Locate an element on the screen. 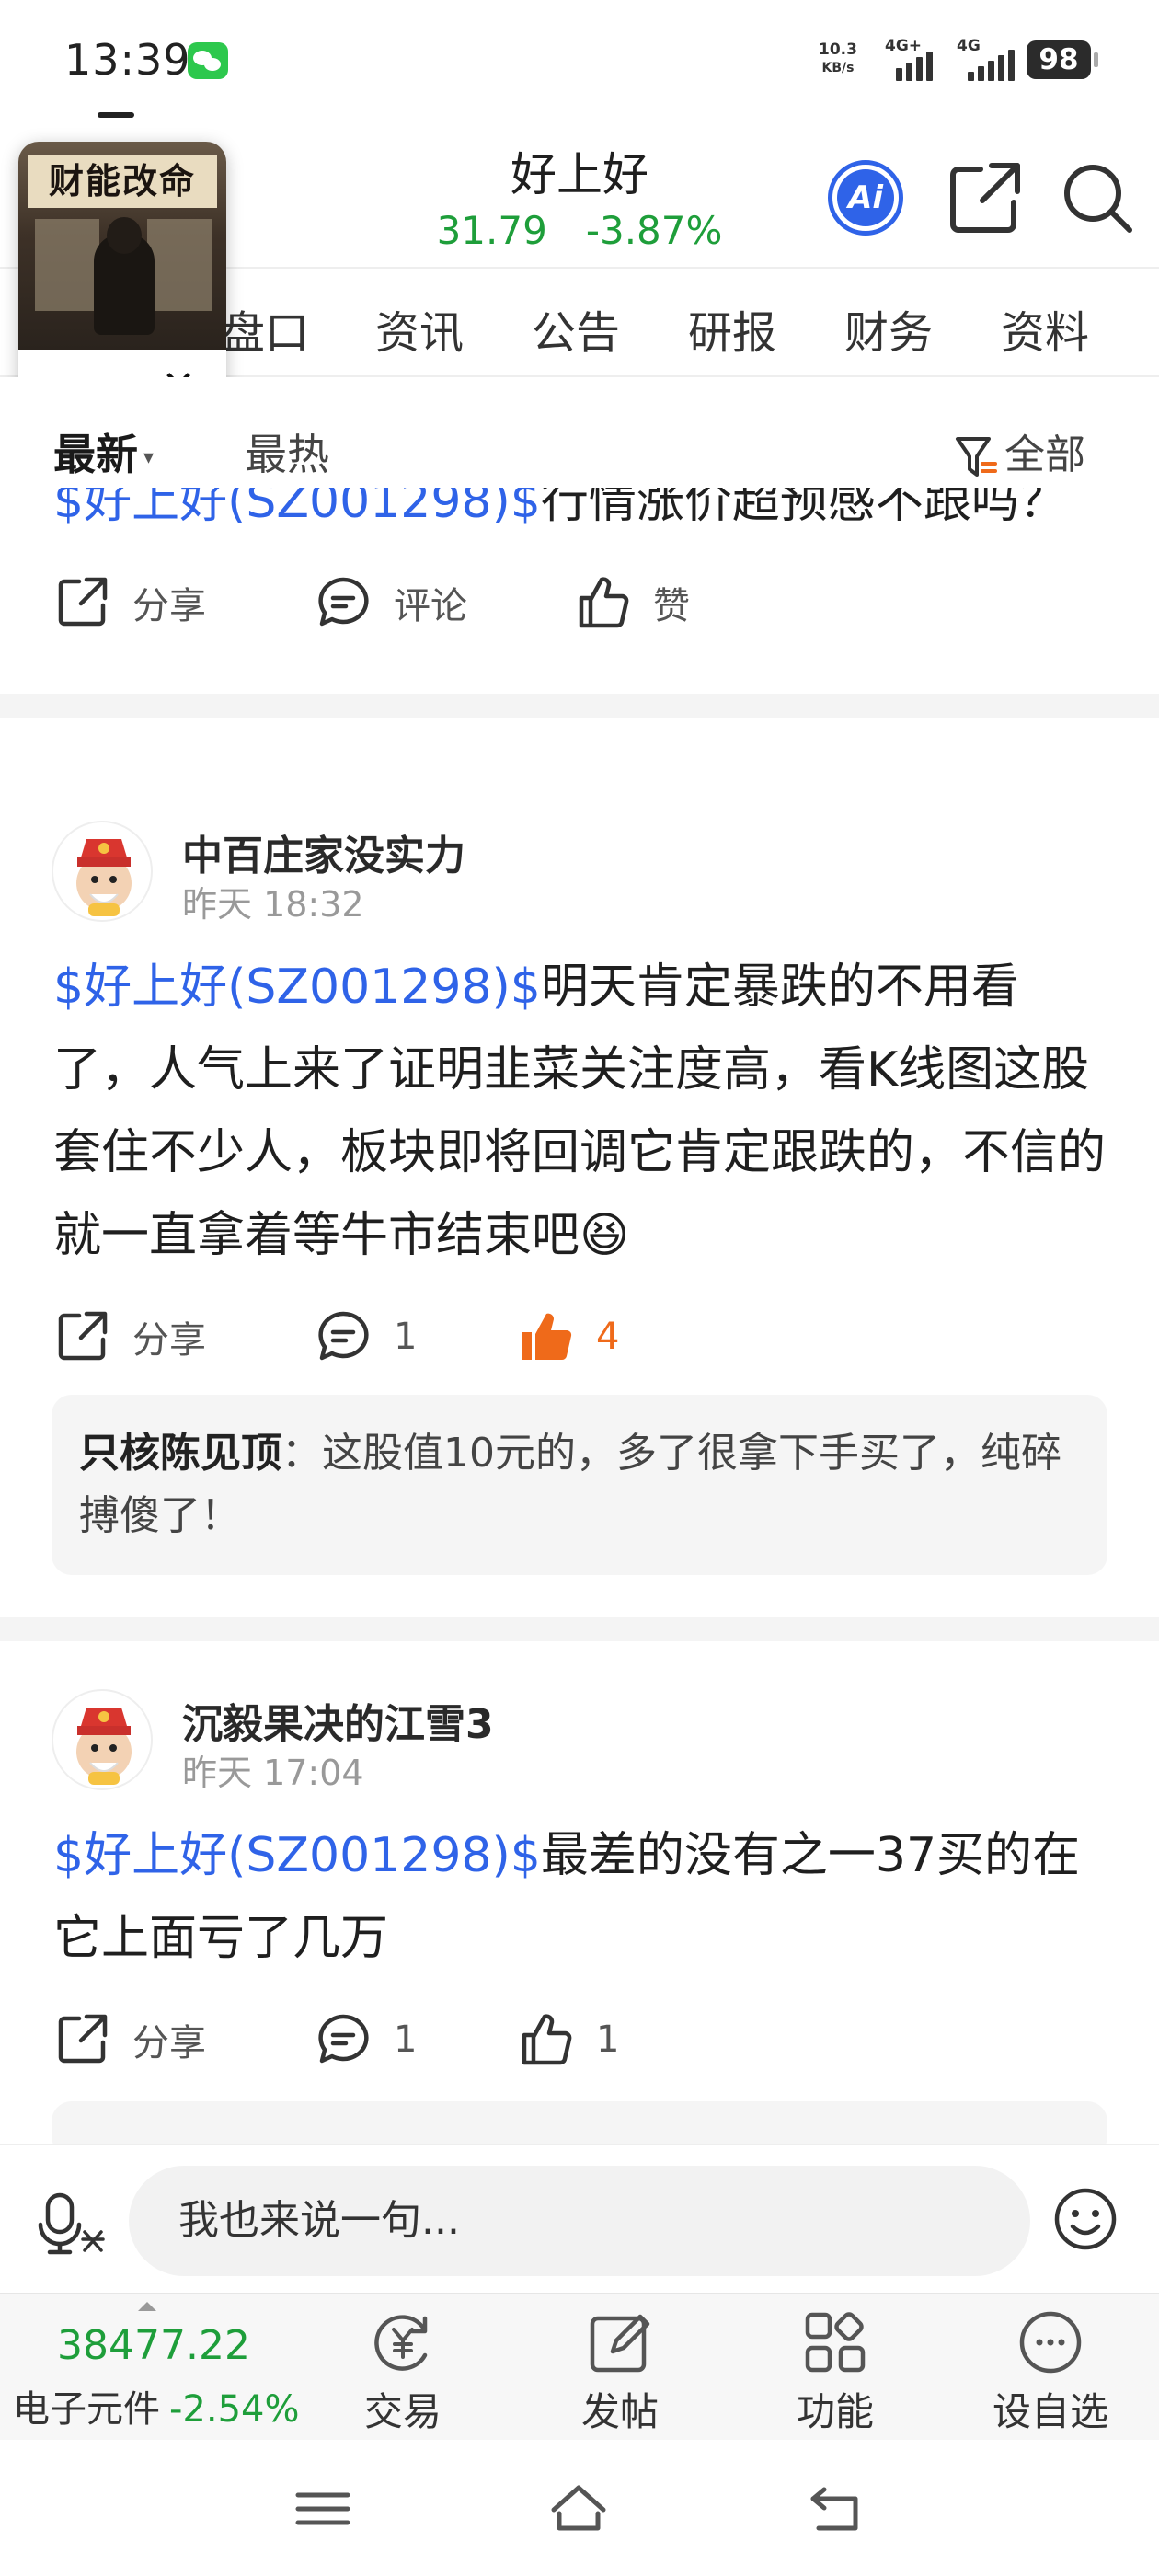 This screenshot has height=2576, width=1159. menu-icon is located at coordinates (323, 2509).